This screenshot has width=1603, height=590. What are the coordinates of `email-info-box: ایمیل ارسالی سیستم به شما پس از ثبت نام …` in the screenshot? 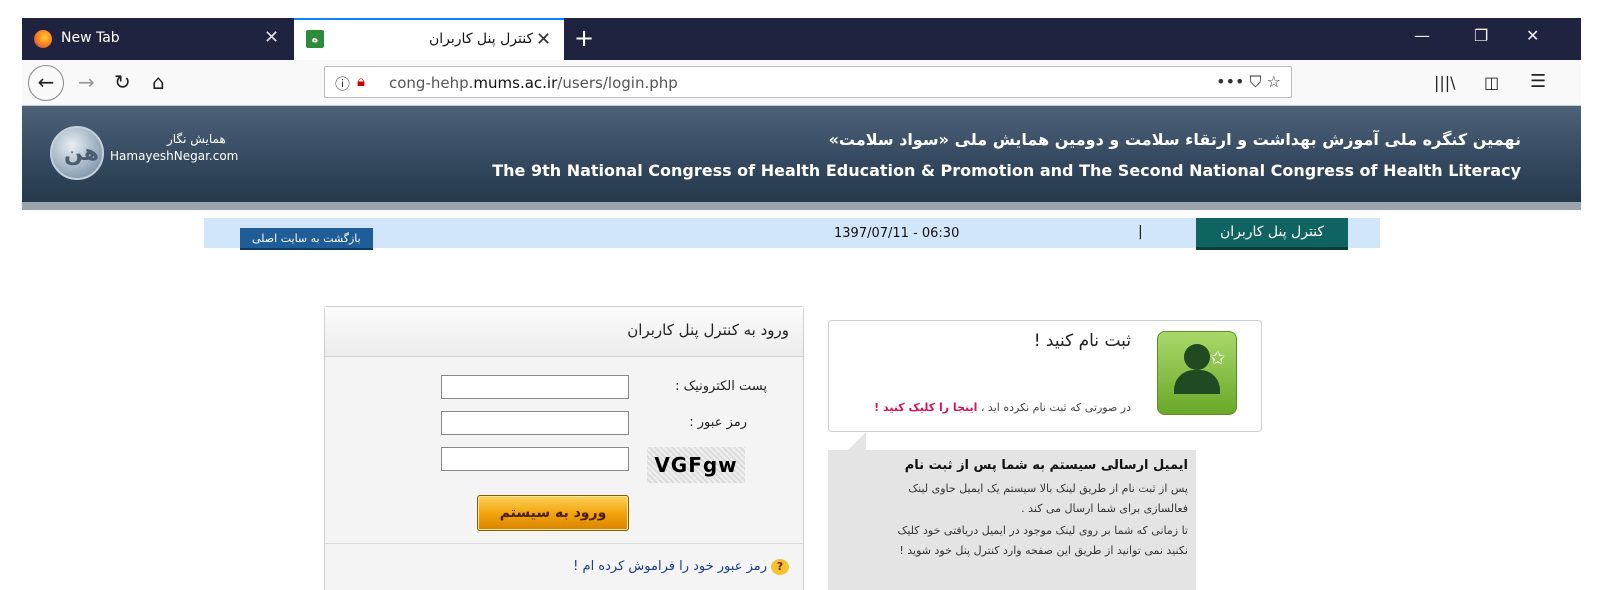 It's located at (1012, 511).